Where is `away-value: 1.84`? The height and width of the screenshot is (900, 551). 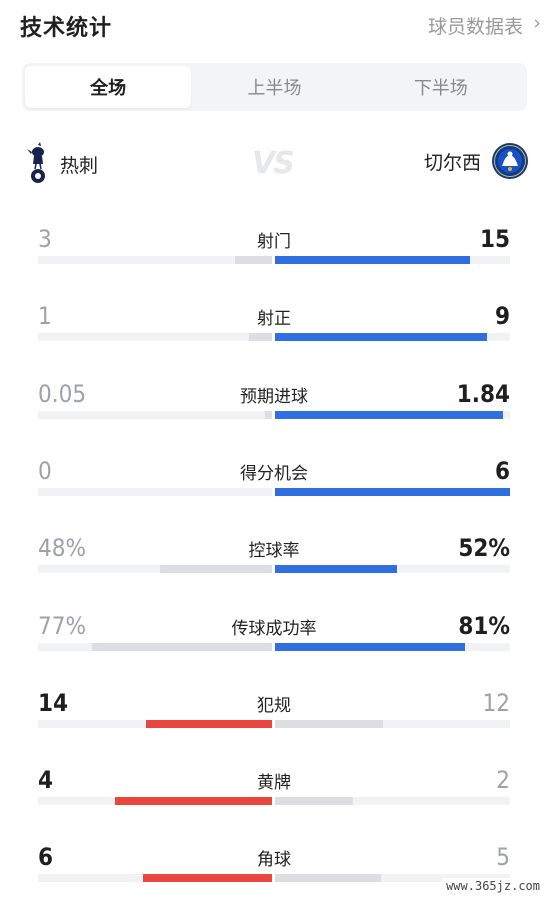
away-value: 1.84 is located at coordinates (483, 394).